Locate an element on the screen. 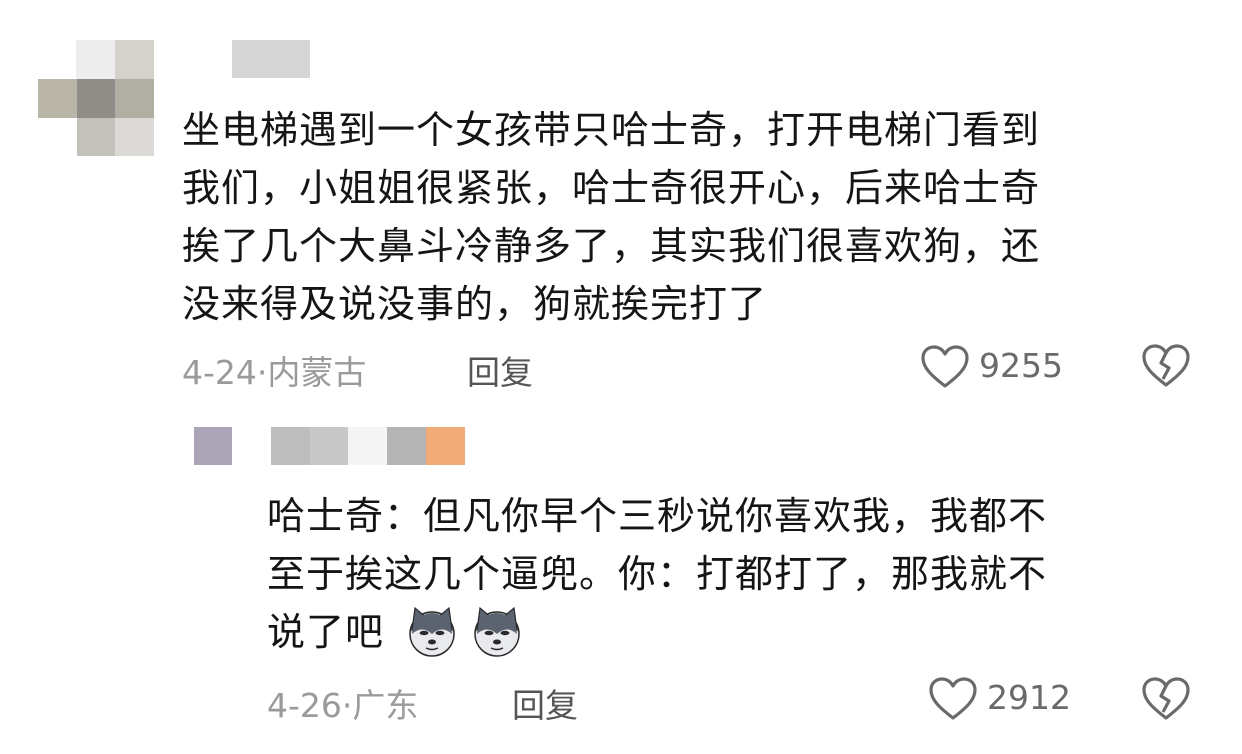 The width and height of the screenshot is (1242, 754). reply-avatar is located at coordinates (213, 446).